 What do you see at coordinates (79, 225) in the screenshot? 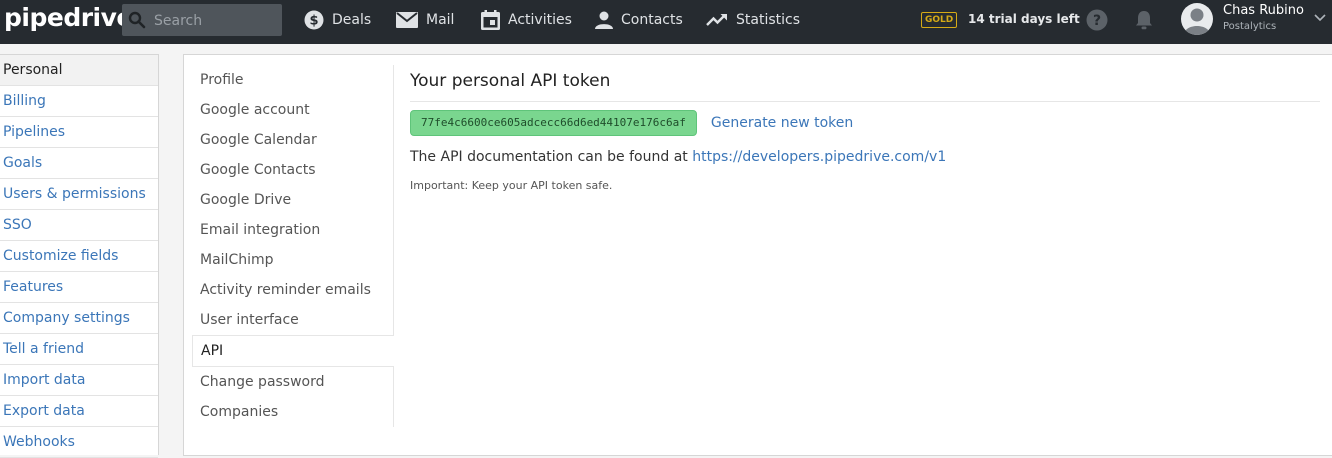
I see `sidebar-item-sso: SSO` at bounding box center [79, 225].